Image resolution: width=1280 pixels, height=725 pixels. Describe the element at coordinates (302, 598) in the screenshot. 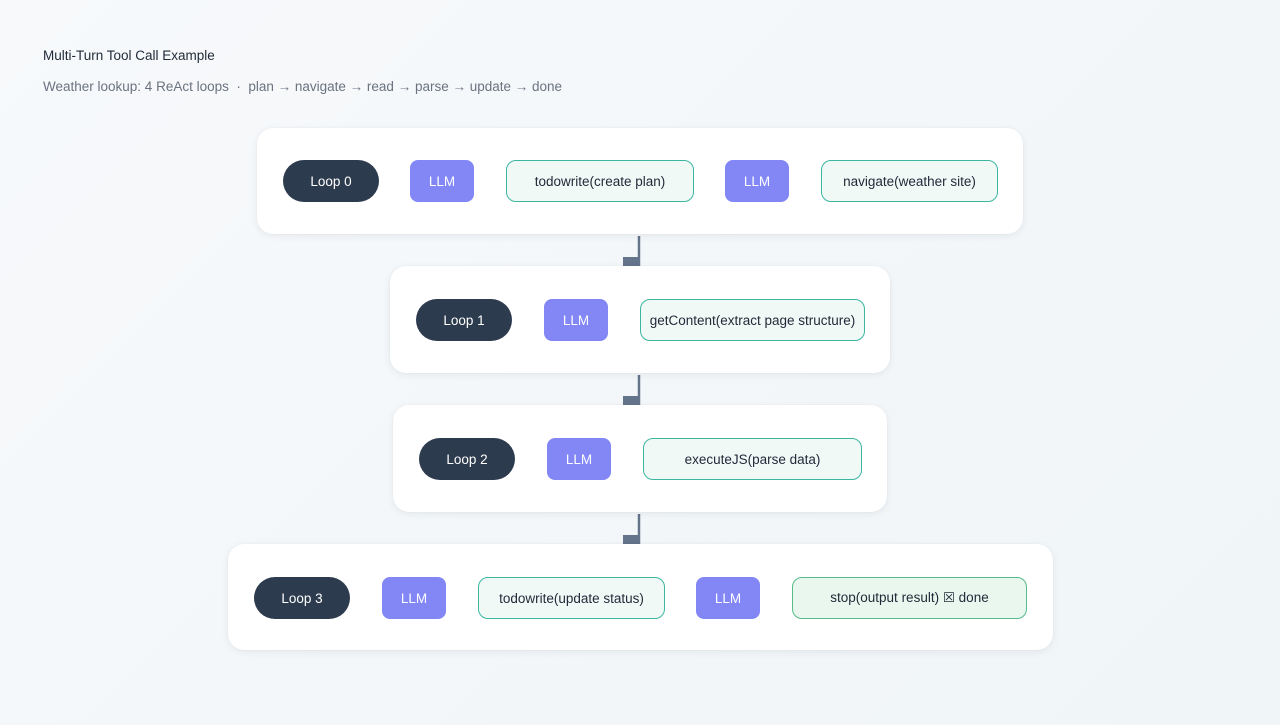

I see `loop-3-label: Loop 3` at that location.